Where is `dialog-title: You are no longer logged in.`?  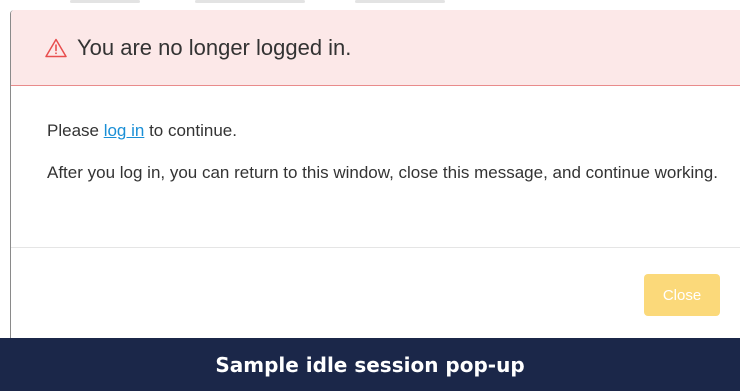
dialog-title: You are no longer logged in. is located at coordinates (214, 47).